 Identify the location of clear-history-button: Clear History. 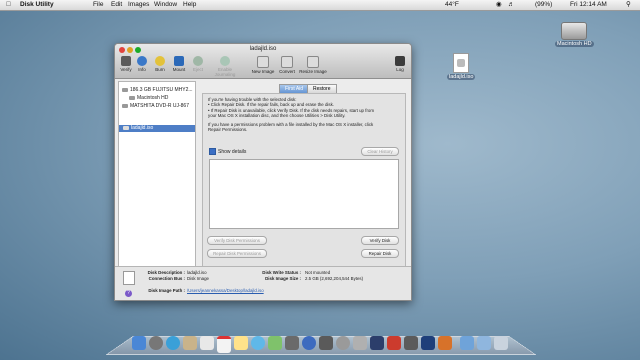
(380, 151).